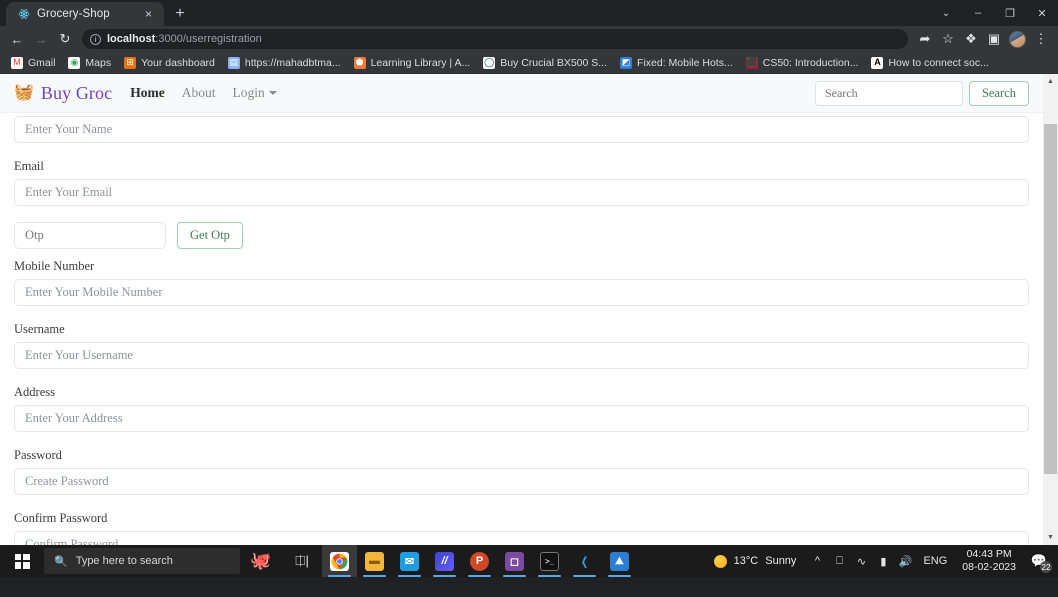  What do you see at coordinates (147, 93) in the screenshot?
I see `nav-link-home: Home` at bounding box center [147, 93].